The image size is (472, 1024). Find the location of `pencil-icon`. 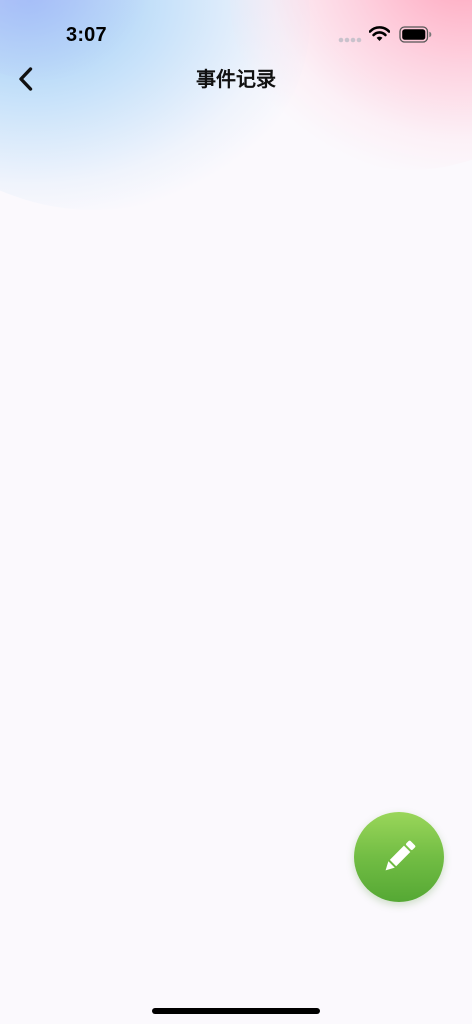

pencil-icon is located at coordinates (400, 855).